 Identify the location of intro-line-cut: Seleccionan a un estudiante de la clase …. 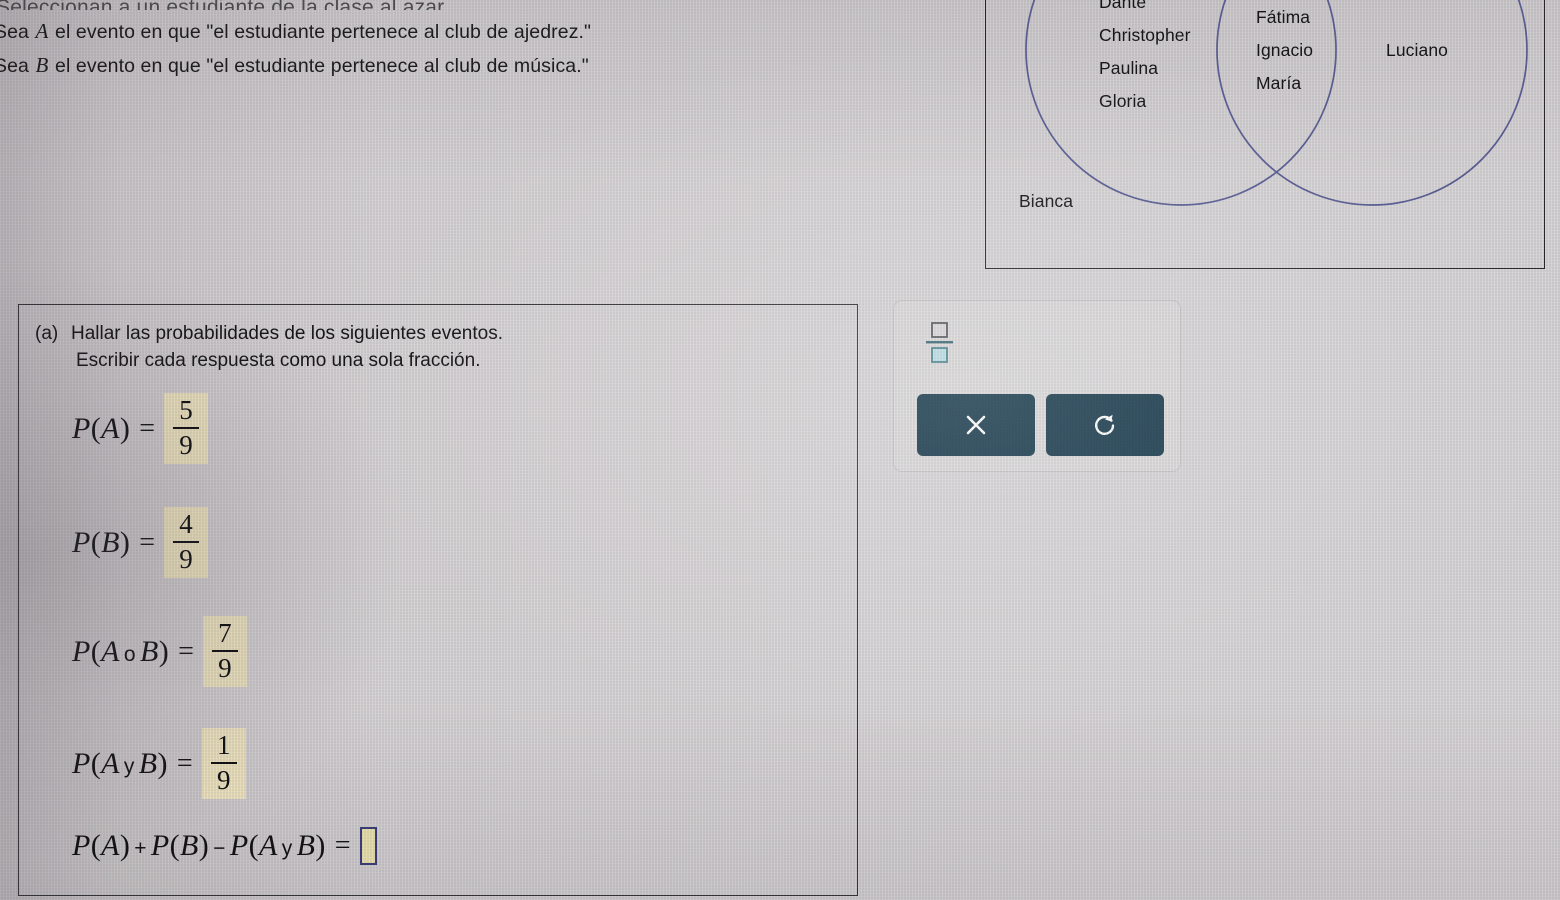
(480, 5).